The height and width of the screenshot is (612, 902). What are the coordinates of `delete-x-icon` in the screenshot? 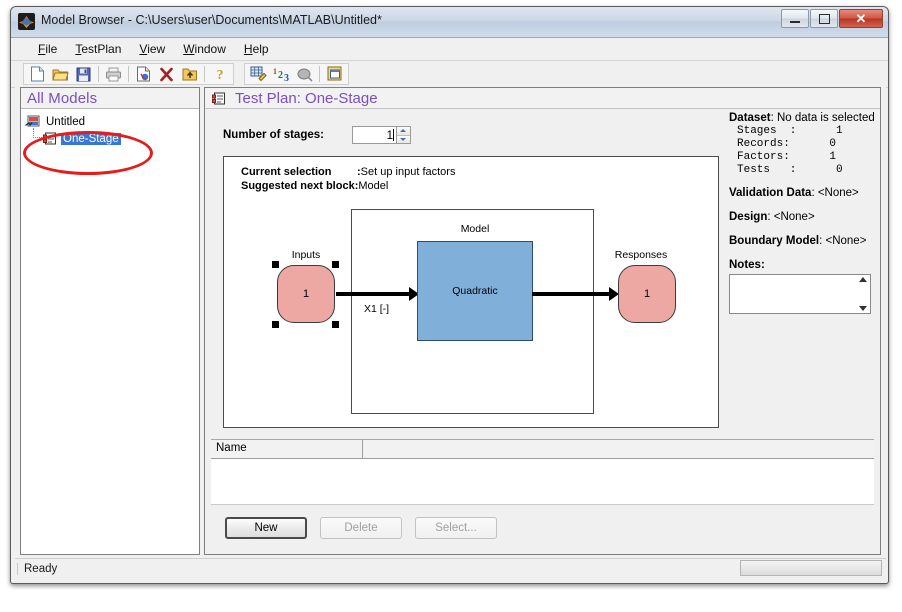 It's located at (166, 74).